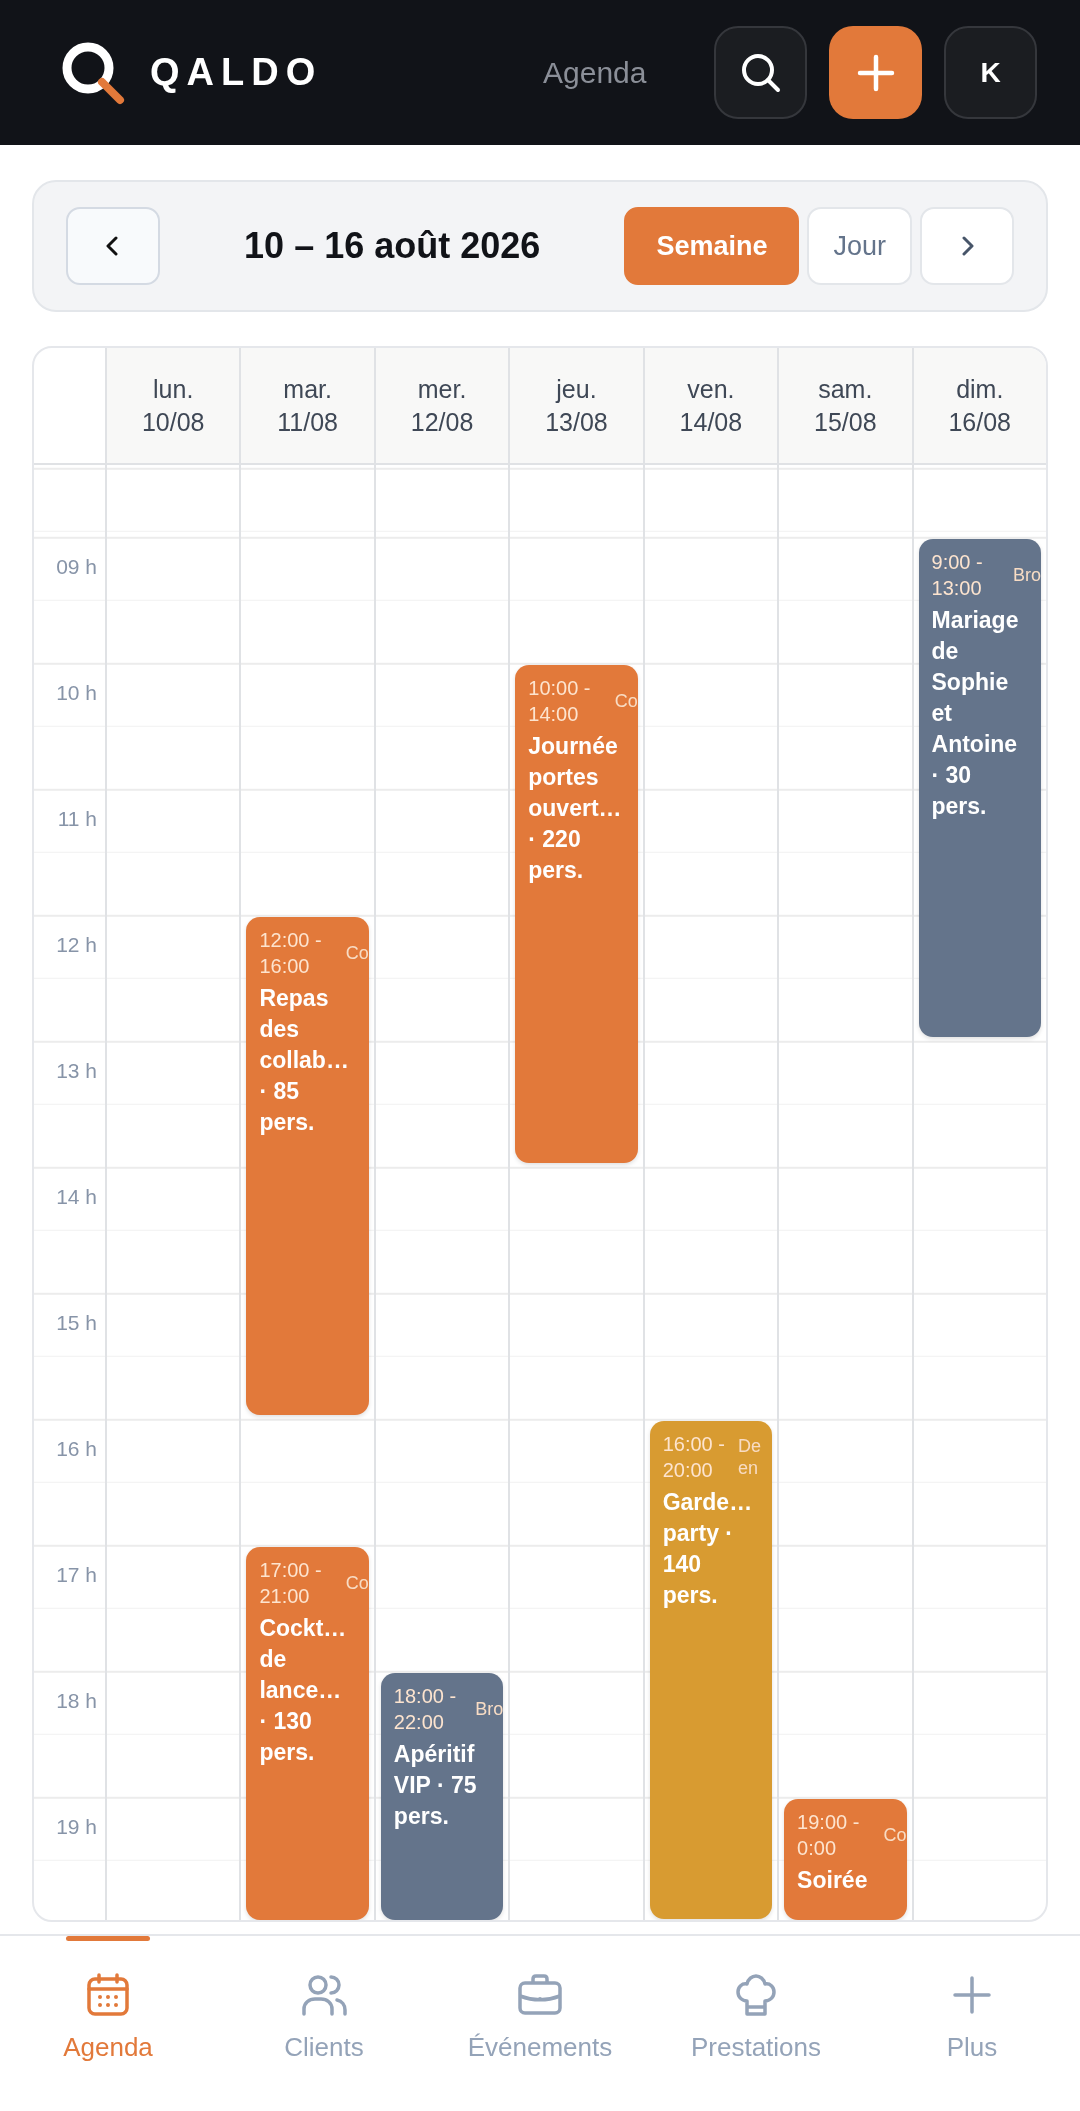  Describe the element at coordinates (291, 1583) in the screenshot. I see `event-time: 17:00 - 21:00` at that location.